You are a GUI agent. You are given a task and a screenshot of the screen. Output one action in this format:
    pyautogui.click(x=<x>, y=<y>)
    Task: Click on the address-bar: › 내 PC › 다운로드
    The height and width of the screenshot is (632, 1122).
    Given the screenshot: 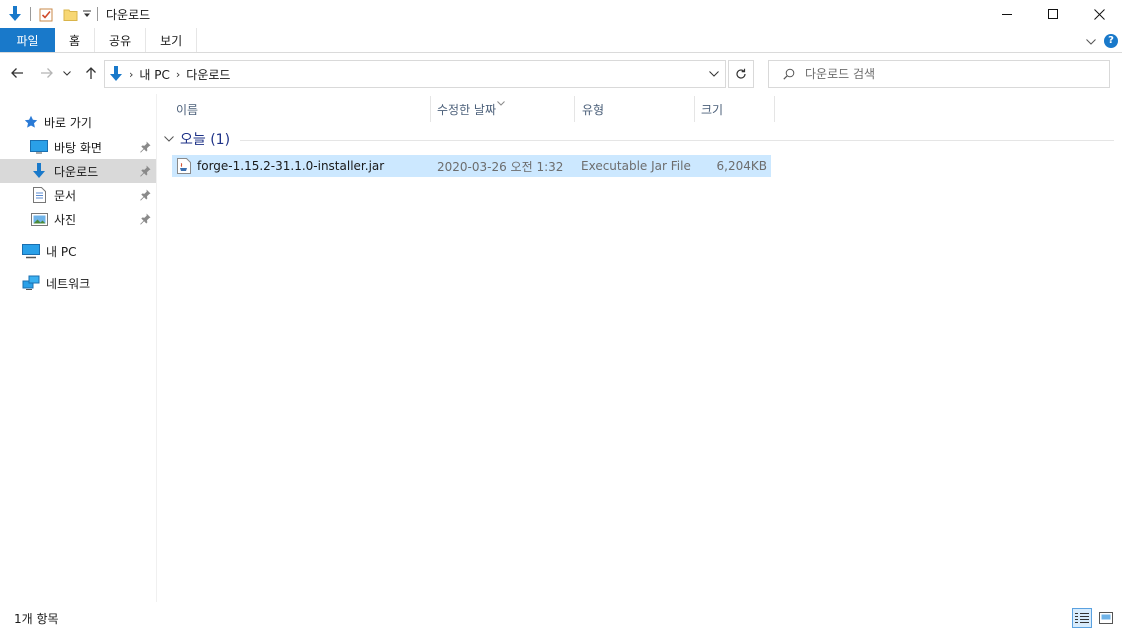 What is the action you would take?
    pyautogui.click(x=415, y=74)
    